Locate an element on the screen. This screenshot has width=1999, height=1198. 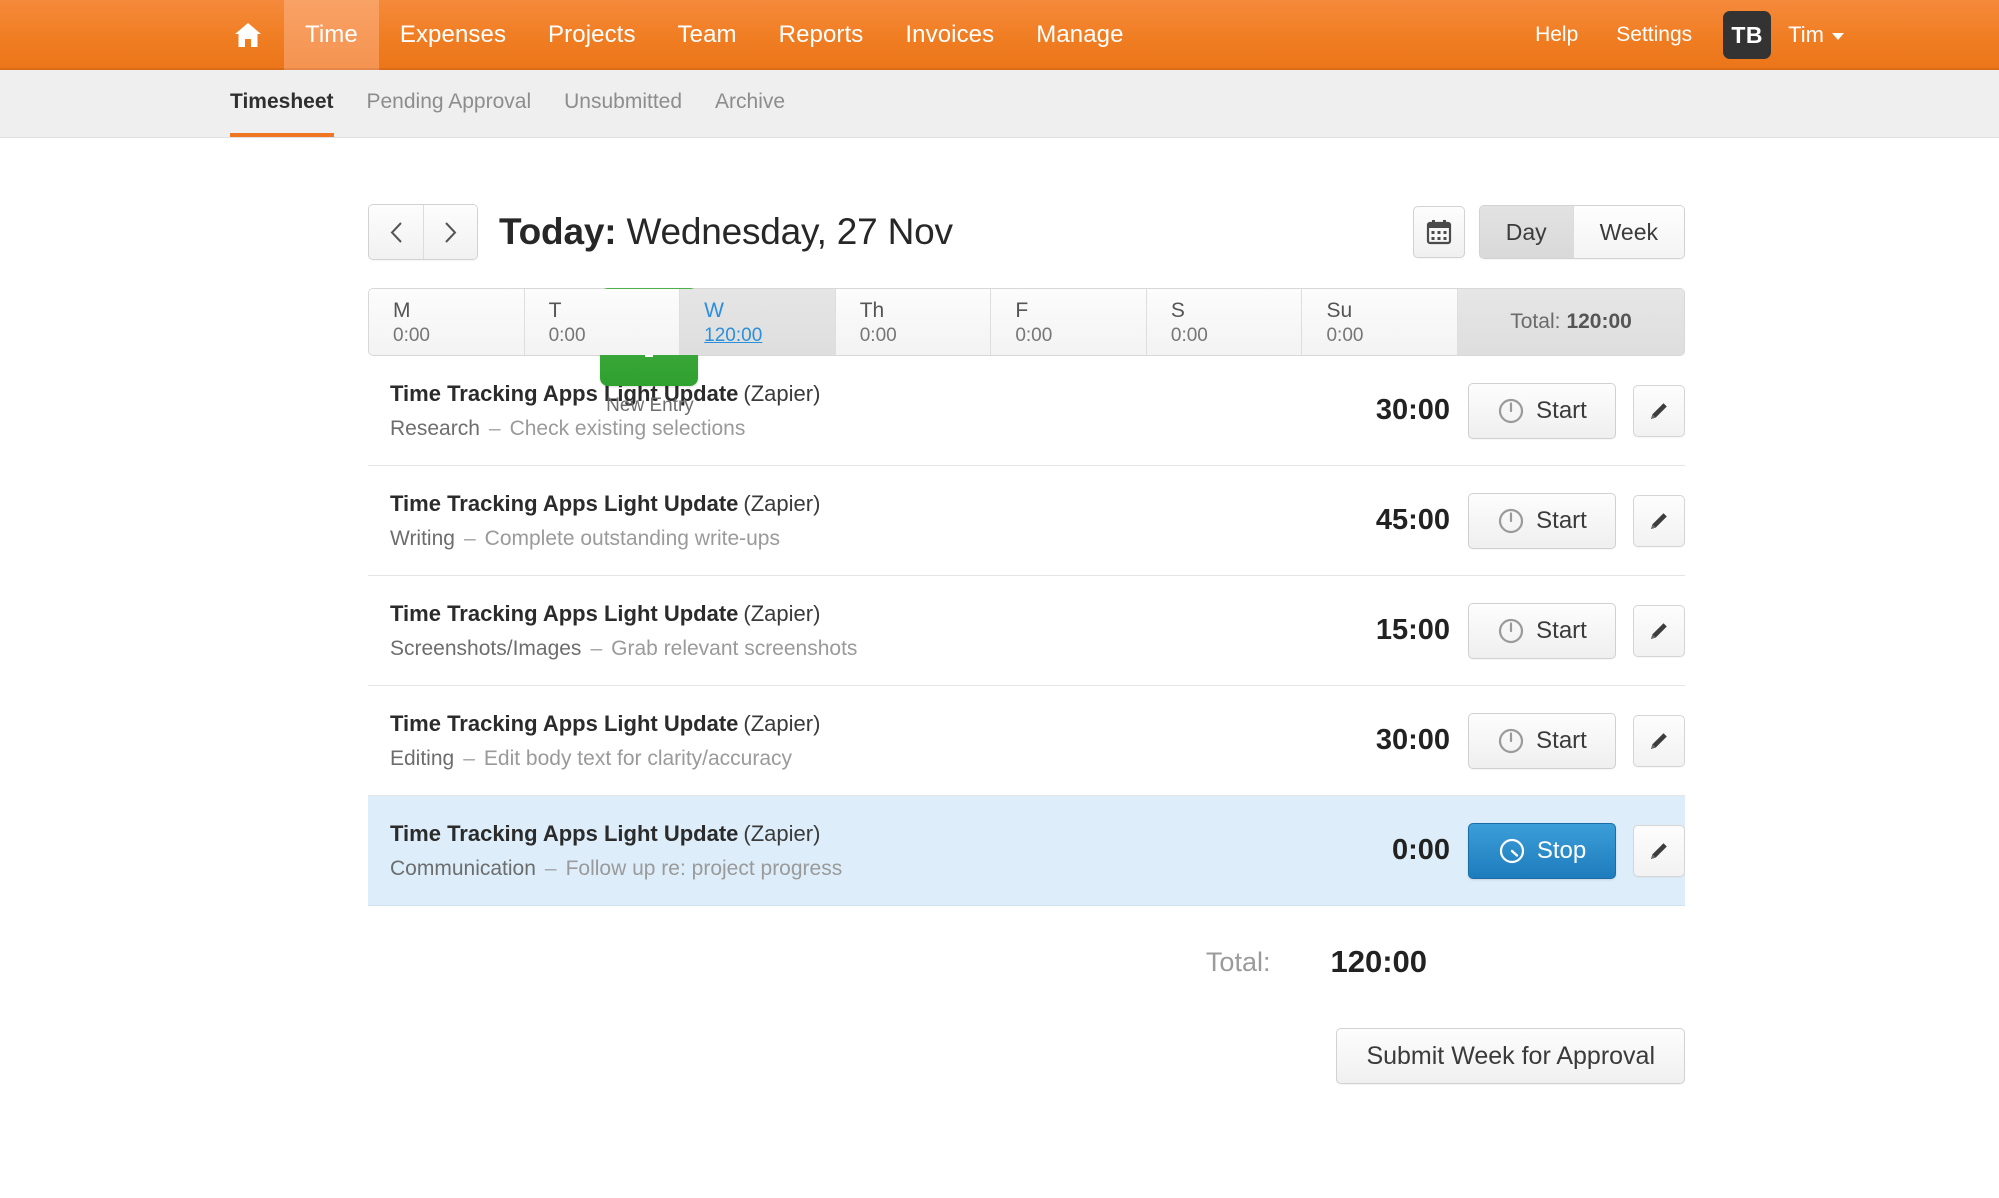
view-toggle-label: Week is located at coordinates (1628, 231).